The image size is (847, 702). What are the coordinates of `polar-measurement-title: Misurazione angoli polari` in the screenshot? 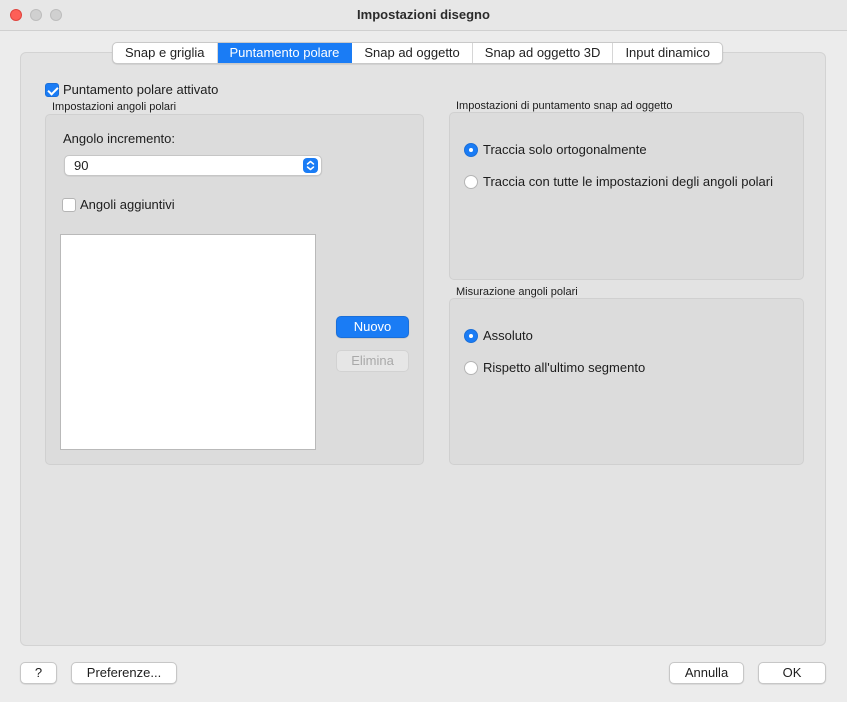 It's located at (517, 292).